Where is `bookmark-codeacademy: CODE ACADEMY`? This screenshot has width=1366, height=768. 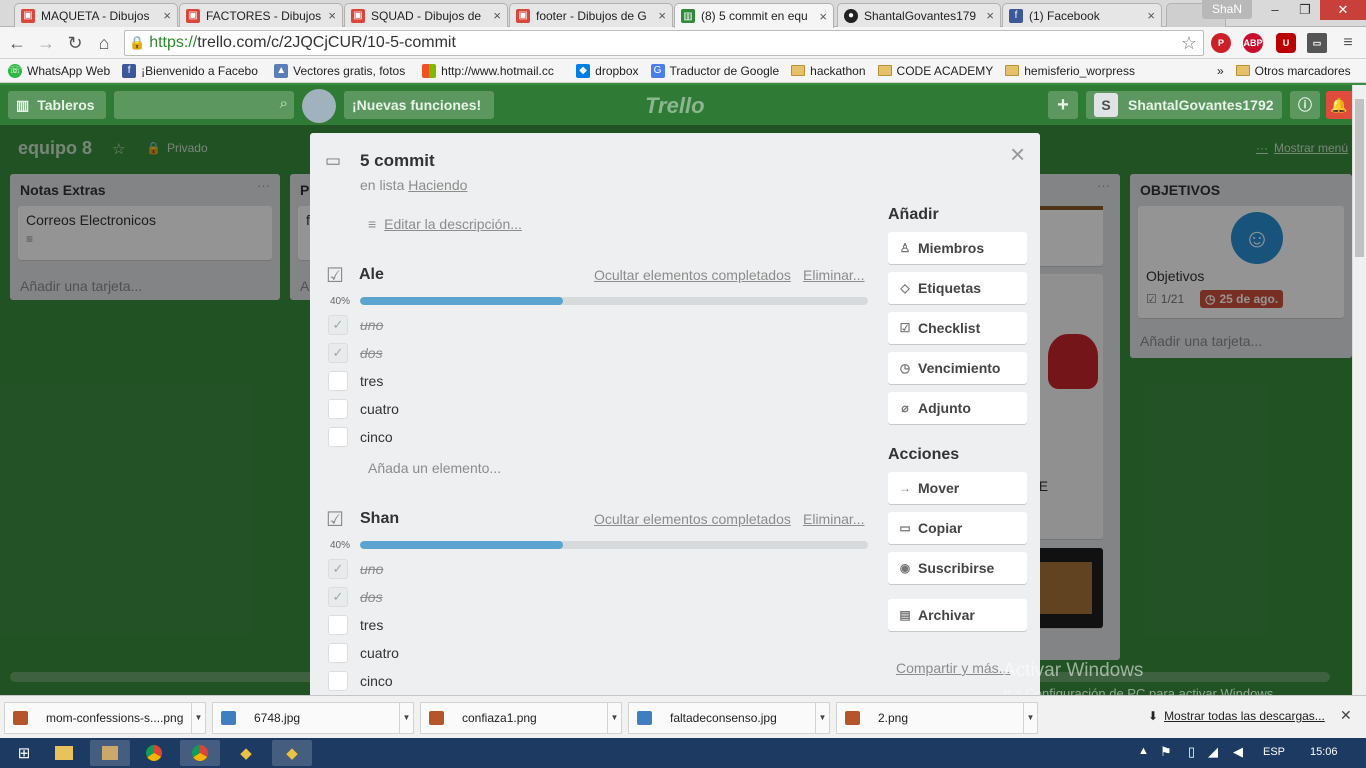
bookmark-codeacademy: CODE ACADEMY is located at coordinates (935, 71).